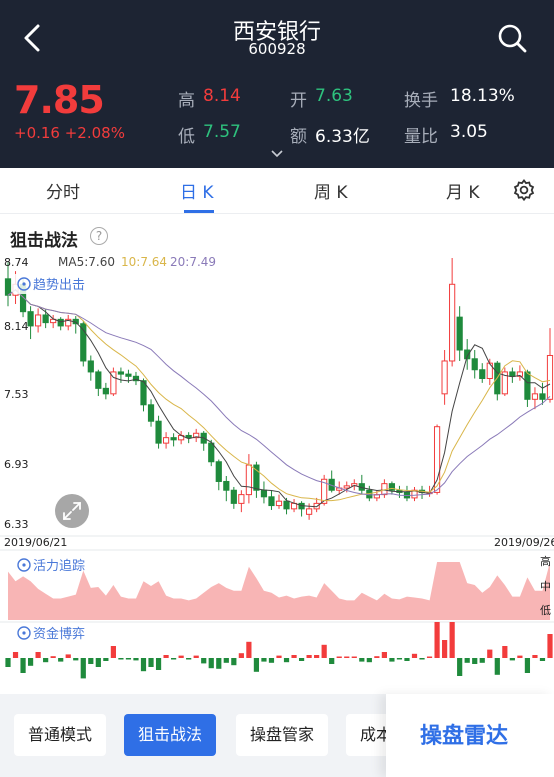 The image size is (554, 777). Describe the element at coordinates (16, 524) in the screenshot. I see `y-tick-label: 6.33` at that location.